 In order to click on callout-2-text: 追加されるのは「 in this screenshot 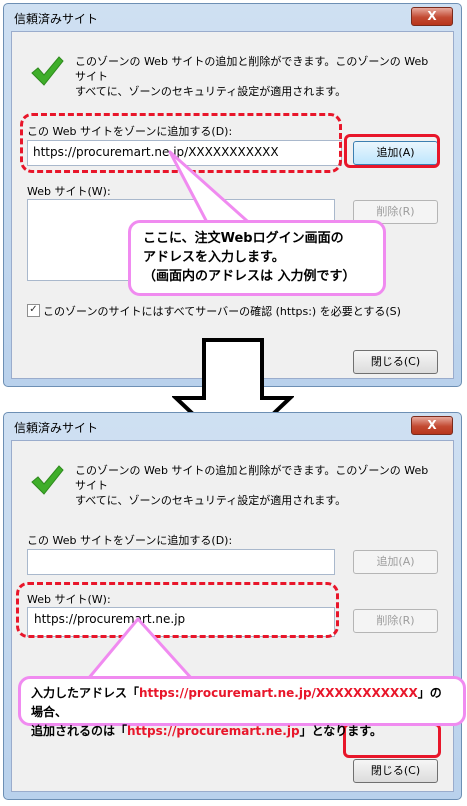, I will do `click(79, 731)`.